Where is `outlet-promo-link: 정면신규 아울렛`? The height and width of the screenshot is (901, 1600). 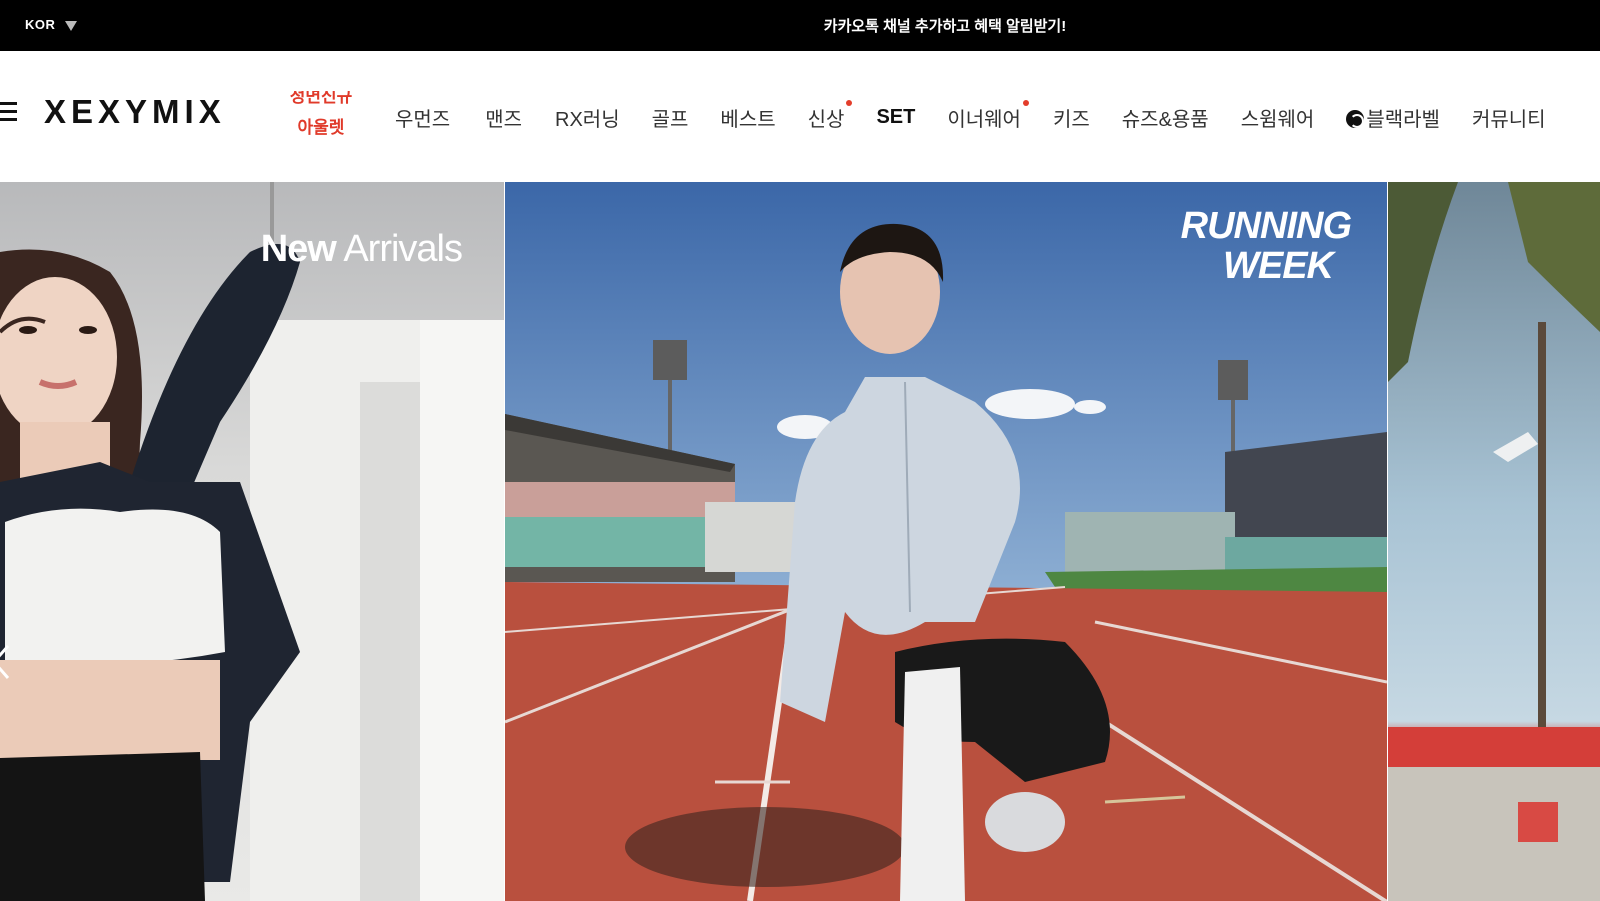
outlet-promo-link: 정면신규 아울렛 is located at coordinates (321, 113).